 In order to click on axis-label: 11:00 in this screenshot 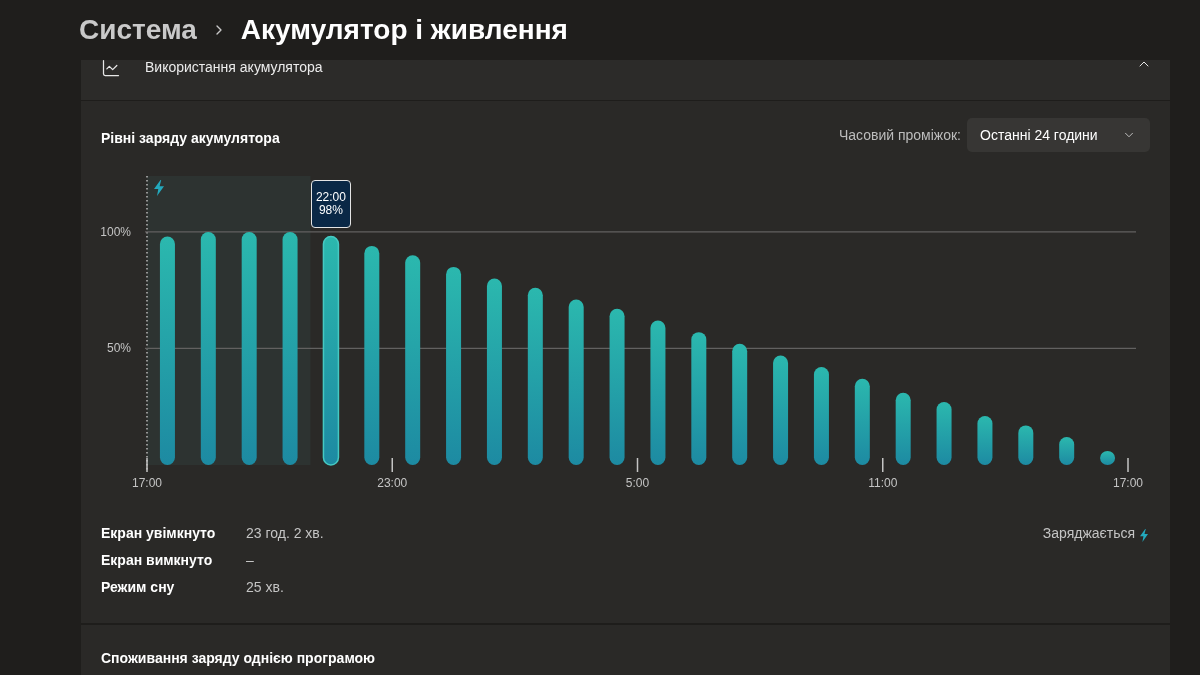, I will do `click(883, 483)`.